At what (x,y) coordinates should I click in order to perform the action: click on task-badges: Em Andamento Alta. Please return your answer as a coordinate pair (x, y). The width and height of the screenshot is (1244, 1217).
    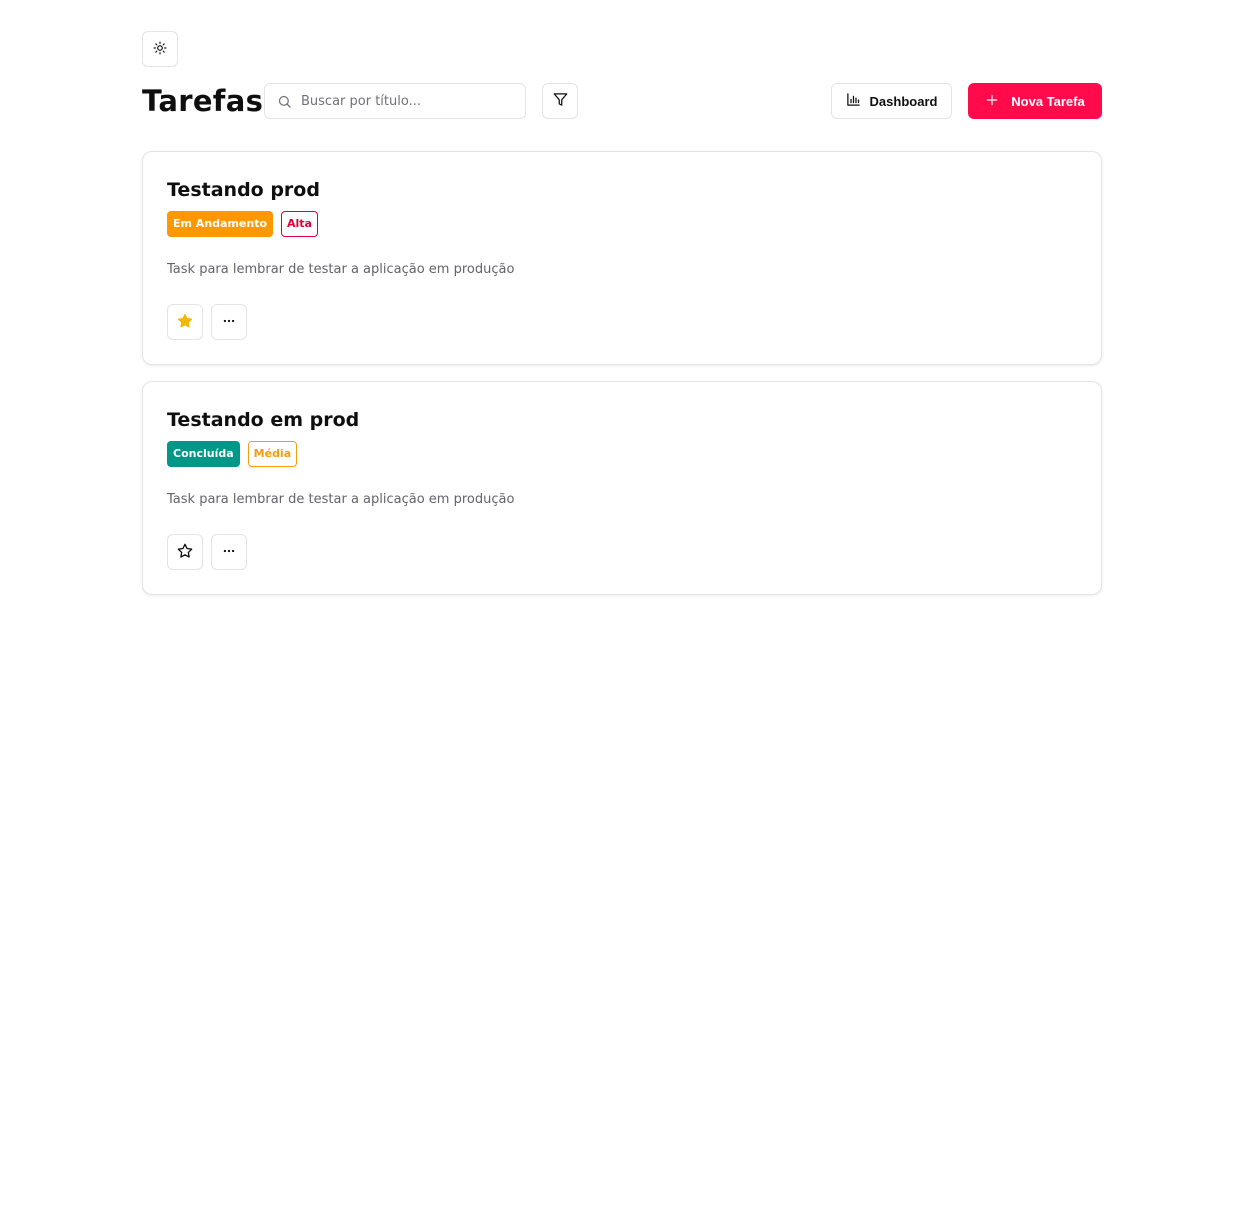
    Looking at the image, I should click on (622, 224).